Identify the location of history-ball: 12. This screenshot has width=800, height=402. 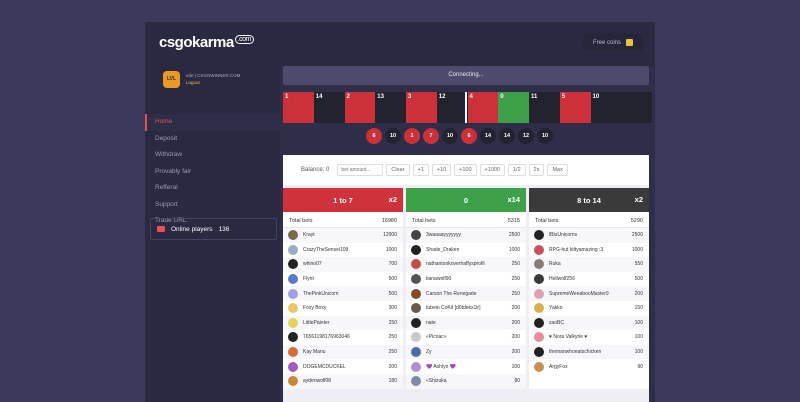
(526, 136).